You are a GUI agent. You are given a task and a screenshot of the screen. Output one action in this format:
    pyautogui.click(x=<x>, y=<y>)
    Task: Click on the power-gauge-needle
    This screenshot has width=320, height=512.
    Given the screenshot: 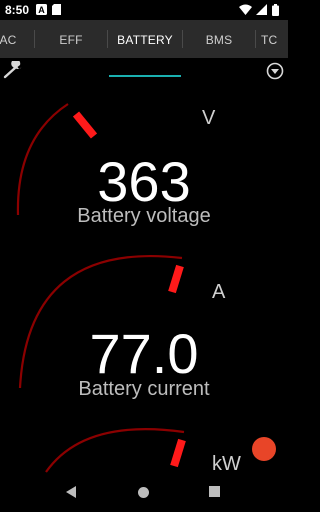 What is the action you would take?
    pyautogui.click(x=178, y=453)
    